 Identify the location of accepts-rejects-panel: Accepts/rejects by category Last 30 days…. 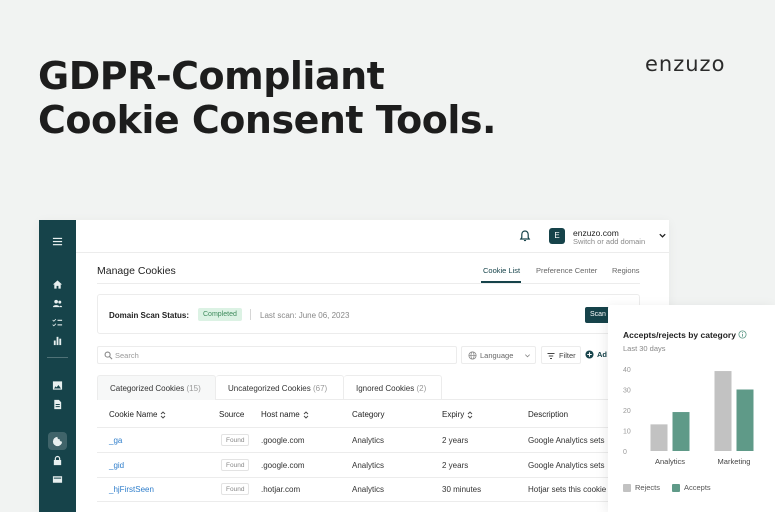
(691, 408).